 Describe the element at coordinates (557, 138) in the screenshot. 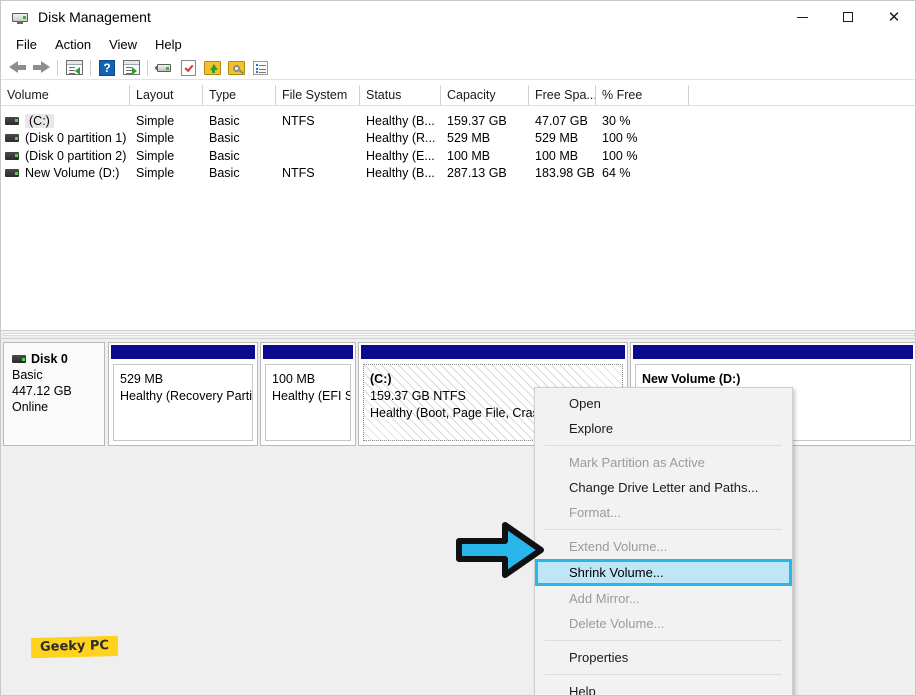

I see `cell-free-space: 529 MB` at that location.